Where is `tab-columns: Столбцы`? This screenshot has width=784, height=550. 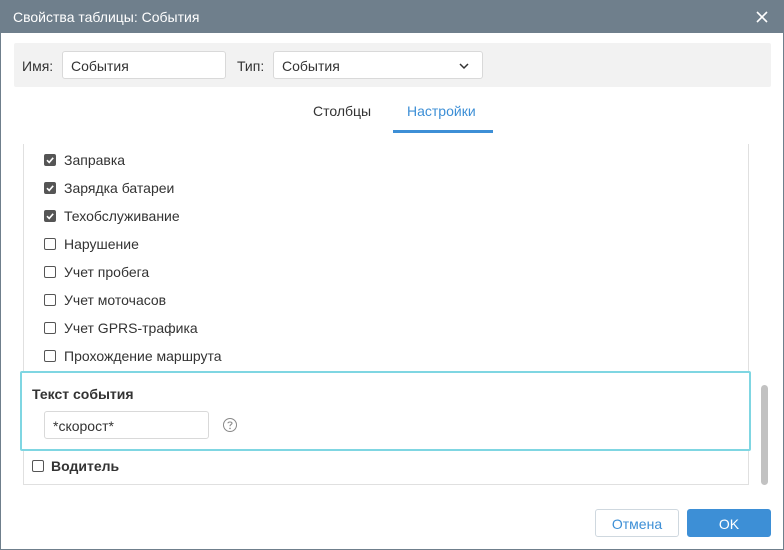
tab-columns: Столбцы is located at coordinates (342, 111).